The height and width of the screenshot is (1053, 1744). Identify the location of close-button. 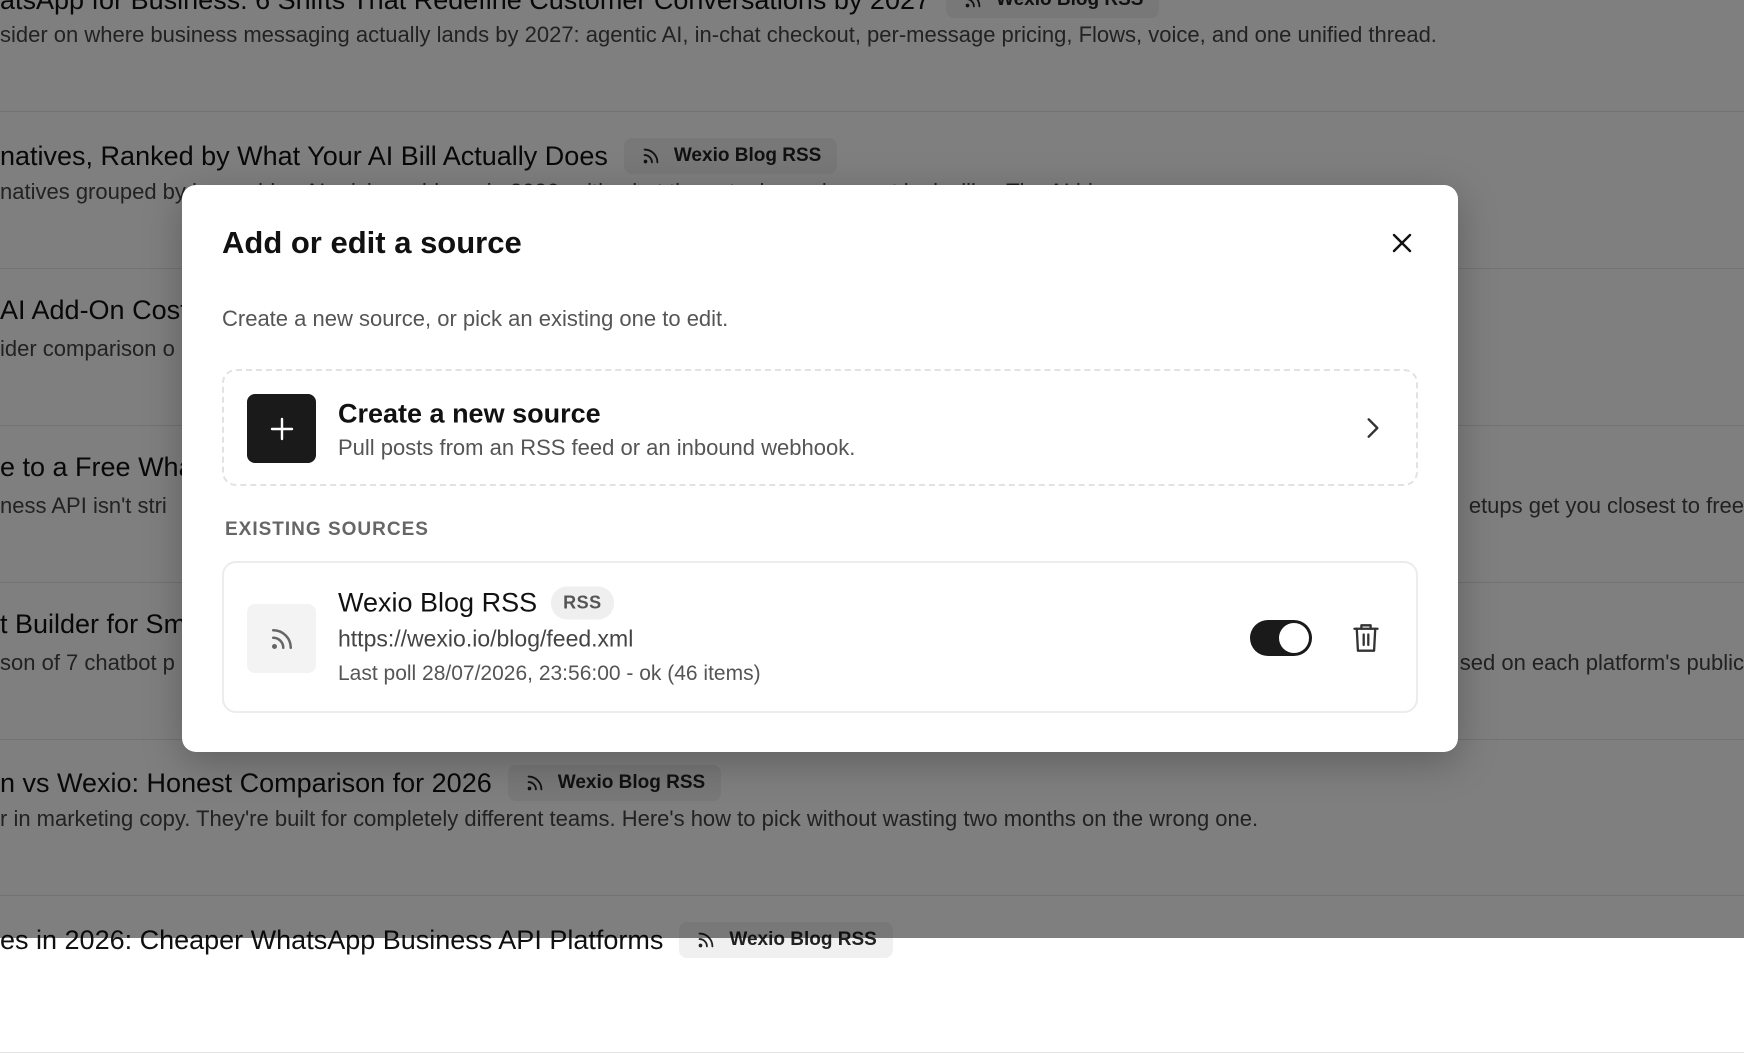
(1402, 243).